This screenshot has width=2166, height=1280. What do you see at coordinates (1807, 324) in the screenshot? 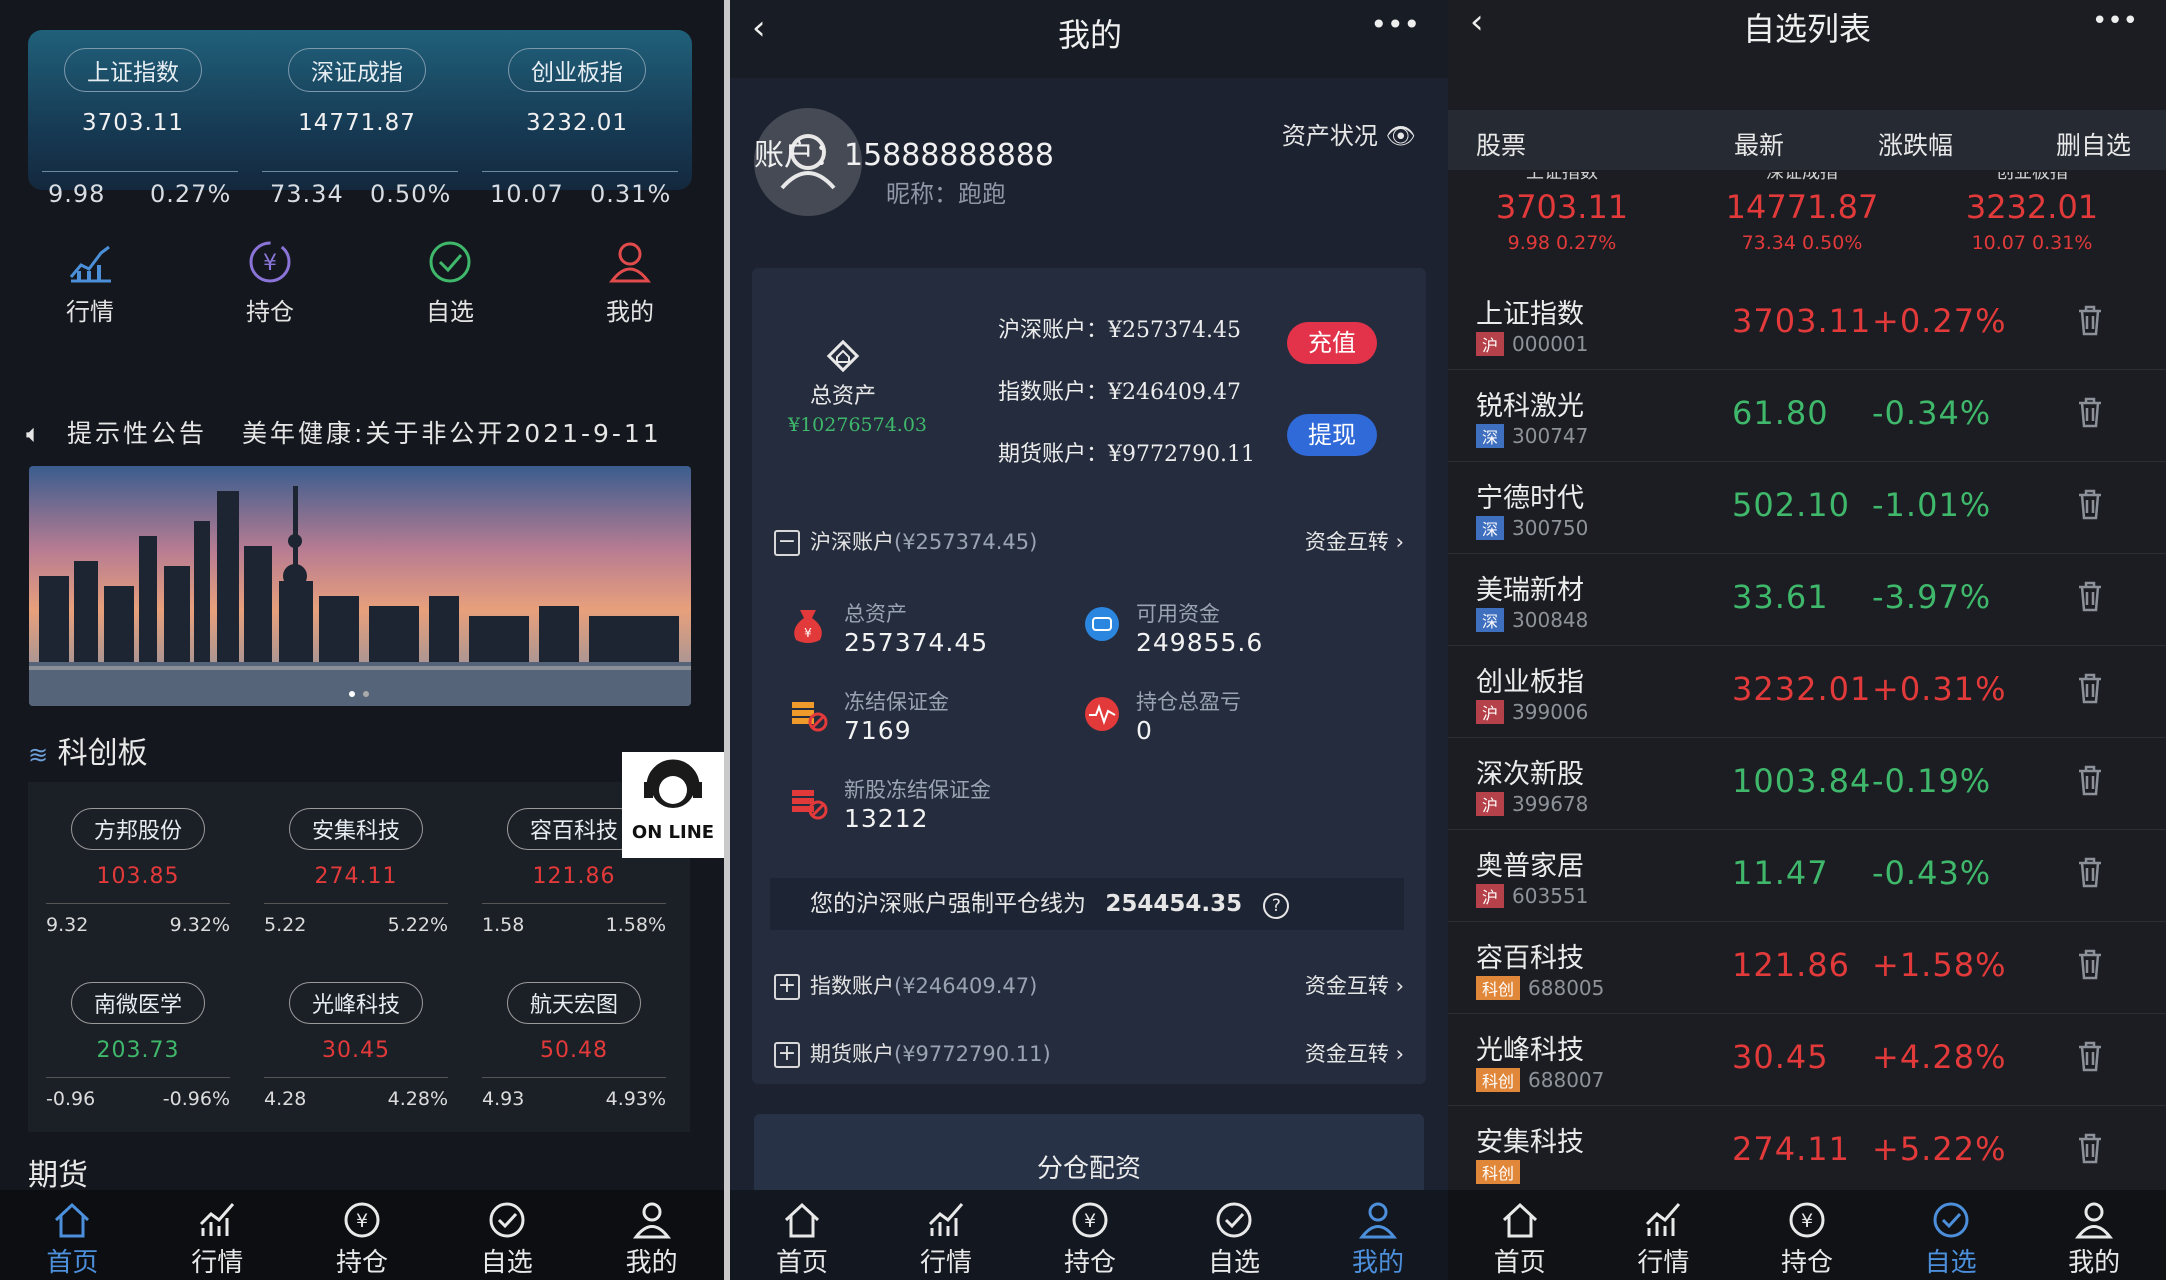
I see `watchlist-row: 上证指数沪 000001 3703.11 +0.27%` at bounding box center [1807, 324].